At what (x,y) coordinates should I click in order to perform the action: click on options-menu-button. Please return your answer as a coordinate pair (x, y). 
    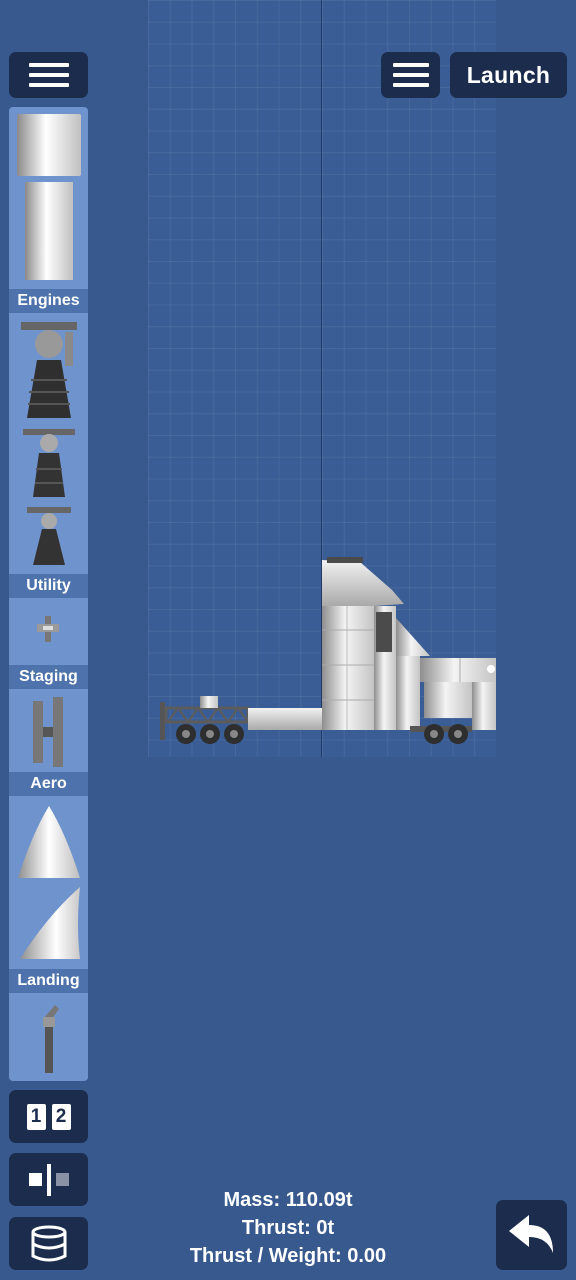
    Looking at the image, I should click on (410, 75).